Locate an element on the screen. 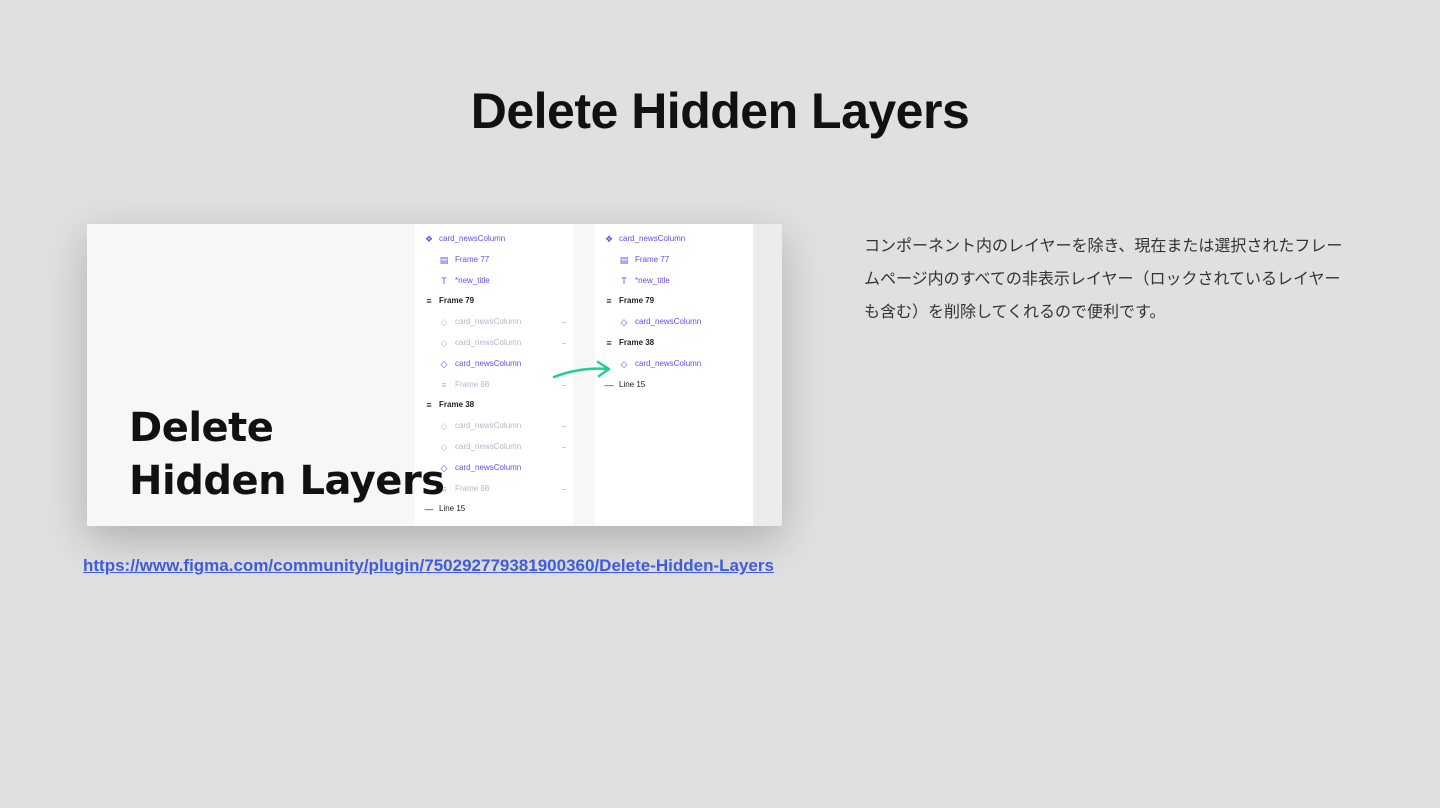 This screenshot has height=808, width=1440. preview-headline: Delete Hidden Layers is located at coordinates (287, 455).